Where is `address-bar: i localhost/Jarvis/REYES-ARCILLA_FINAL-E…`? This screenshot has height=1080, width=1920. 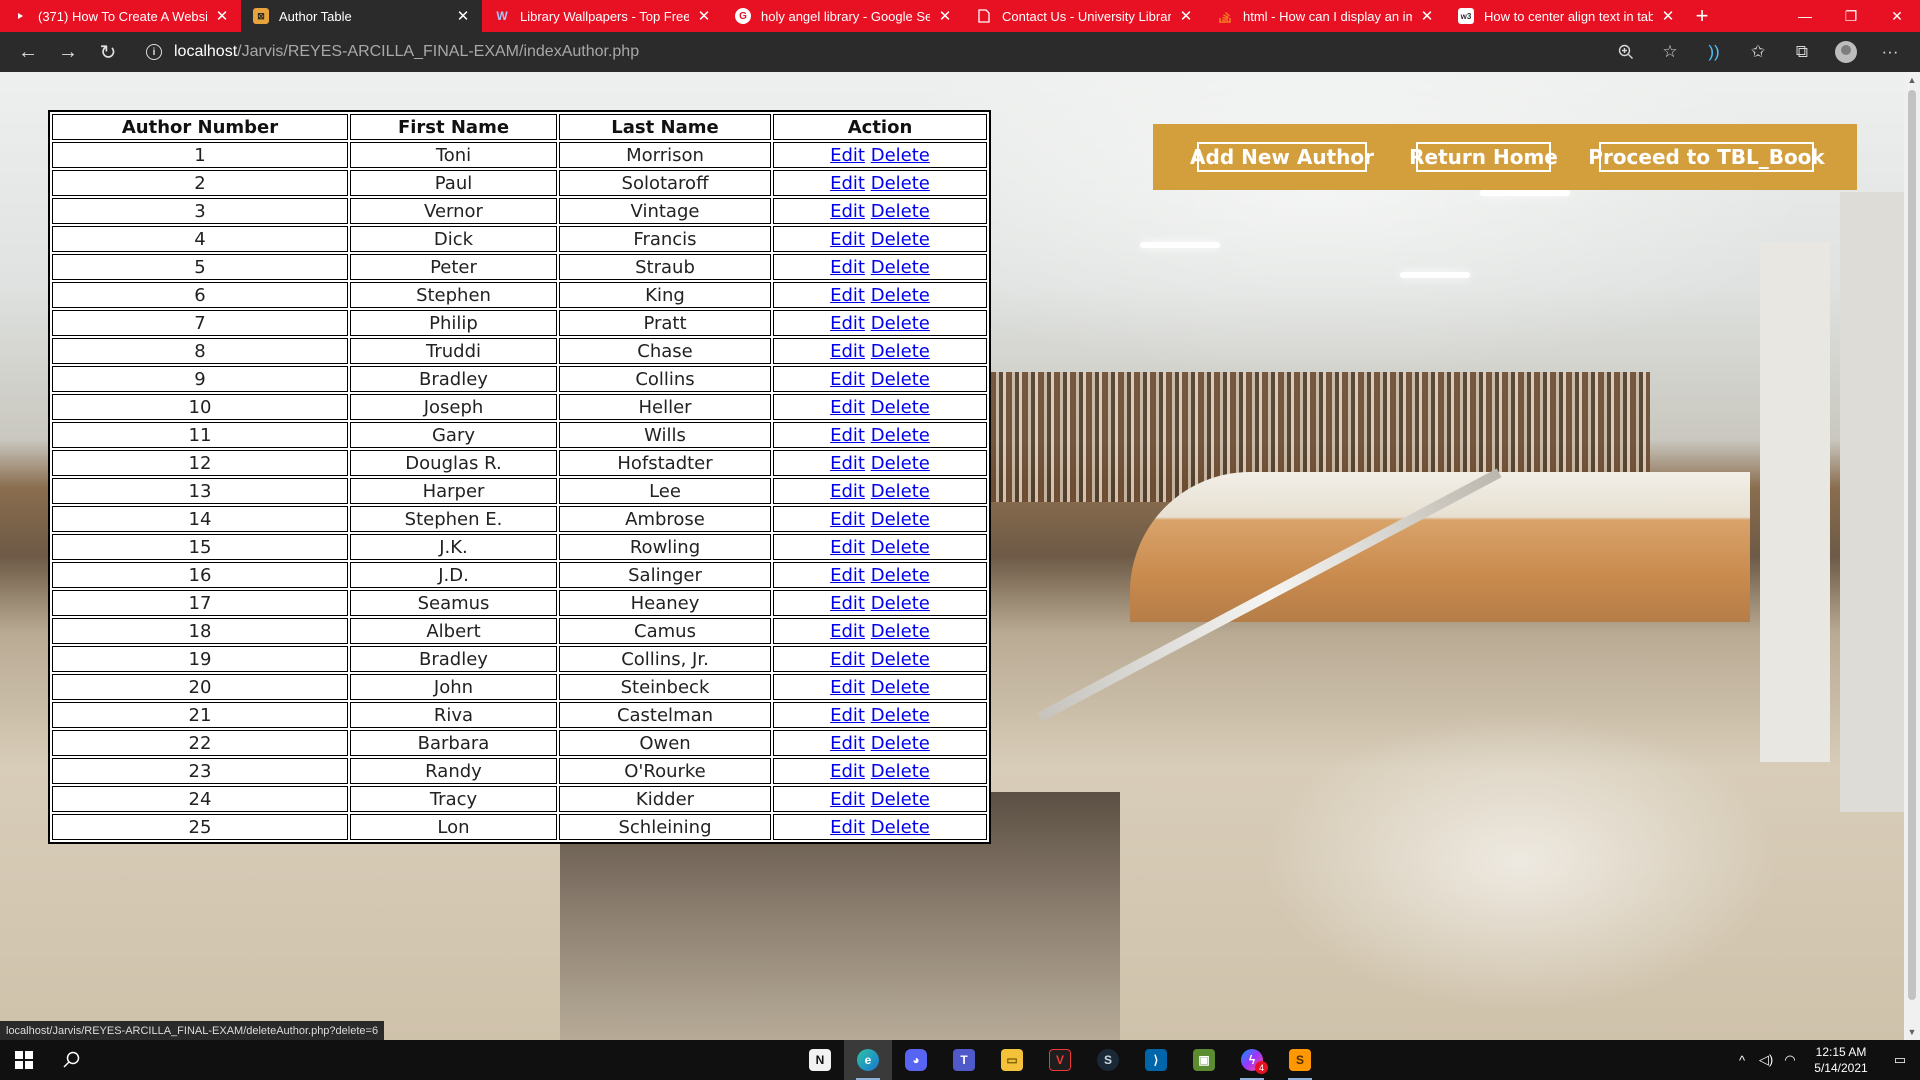 address-bar: i localhost/Jarvis/REYES-ARCILLA_FINAL-E… is located at coordinates (870, 52).